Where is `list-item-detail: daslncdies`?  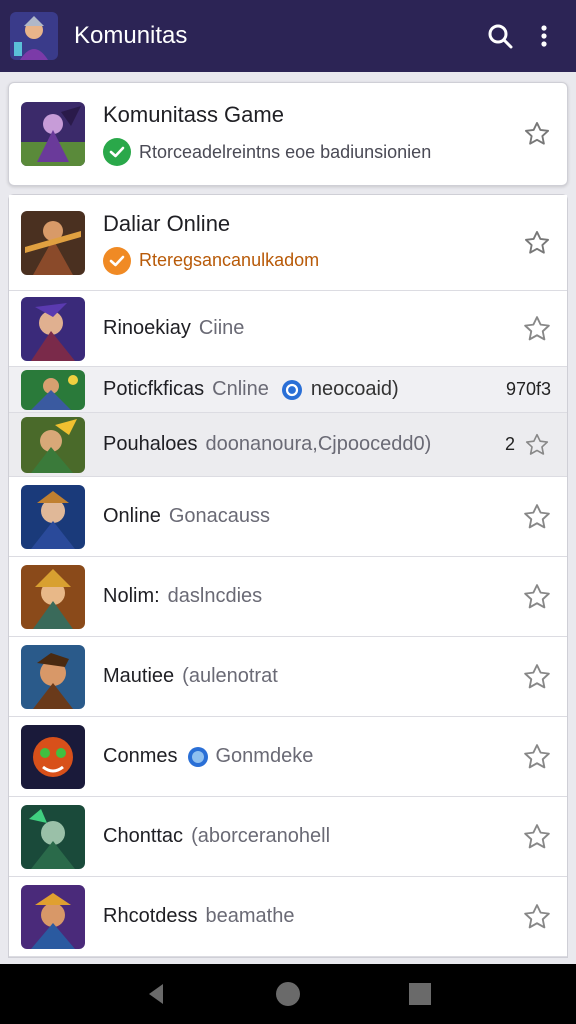 list-item-detail: daslncdies is located at coordinates (215, 596).